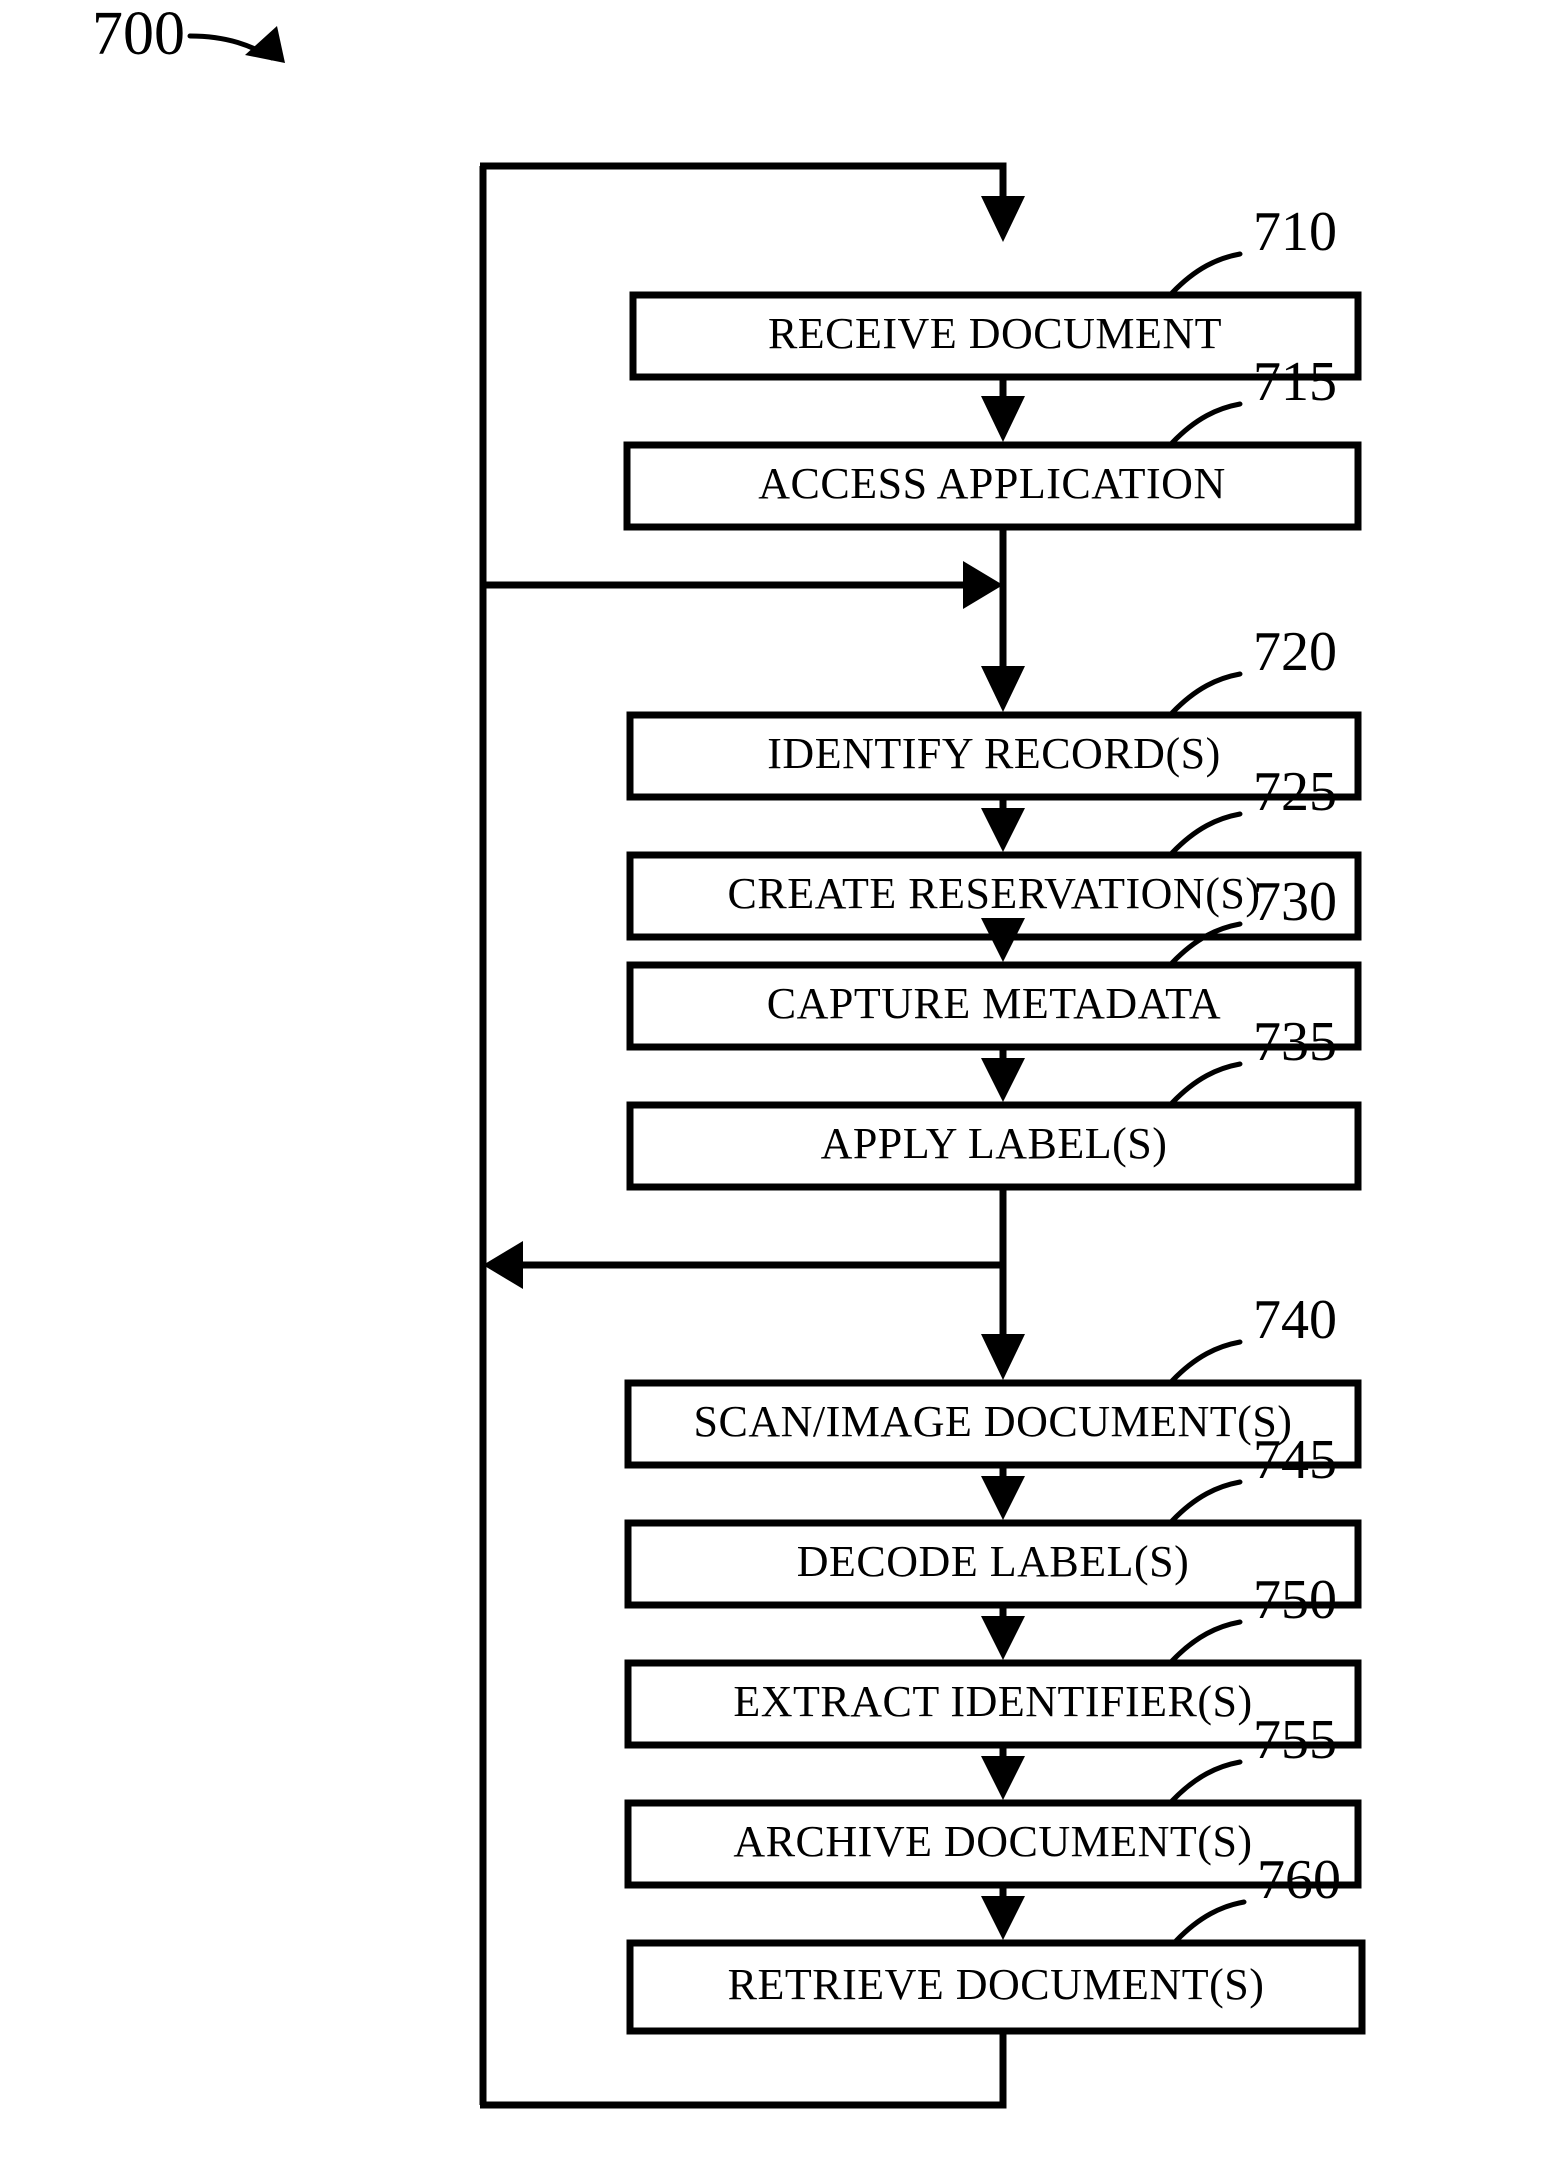 This screenshot has width=1561, height=2162. What do you see at coordinates (1295, 232) in the screenshot?
I see `ref-number-710: 710` at bounding box center [1295, 232].